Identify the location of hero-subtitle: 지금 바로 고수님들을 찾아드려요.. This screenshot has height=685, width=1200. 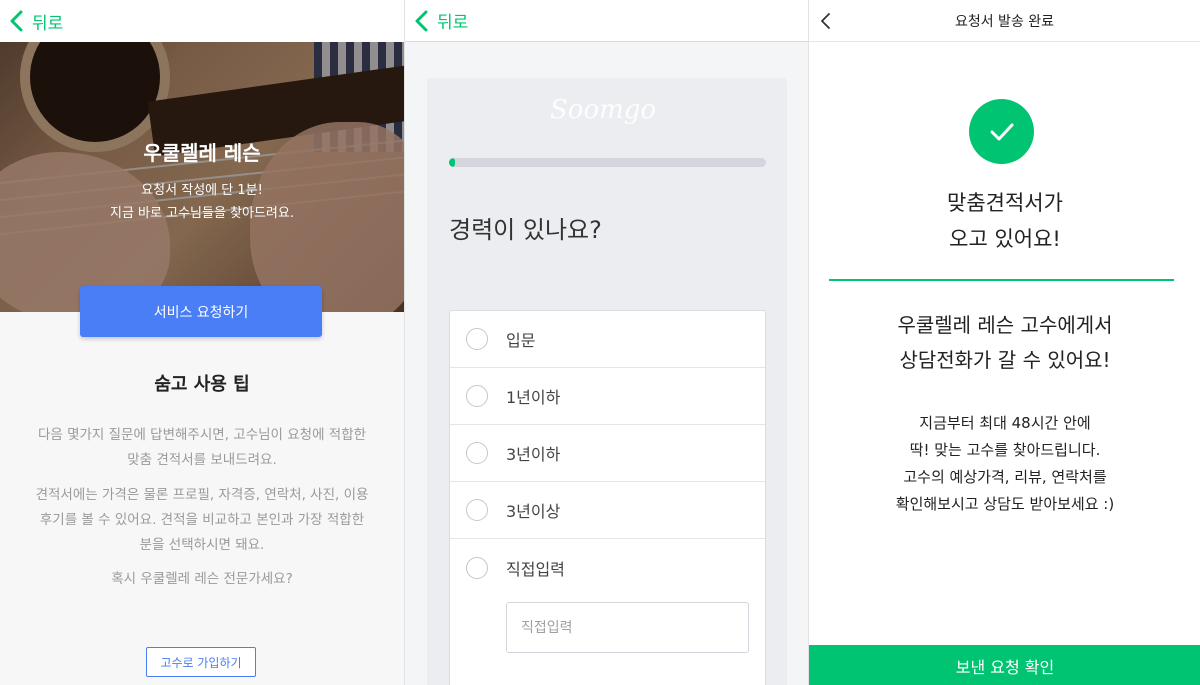
(202, 213).